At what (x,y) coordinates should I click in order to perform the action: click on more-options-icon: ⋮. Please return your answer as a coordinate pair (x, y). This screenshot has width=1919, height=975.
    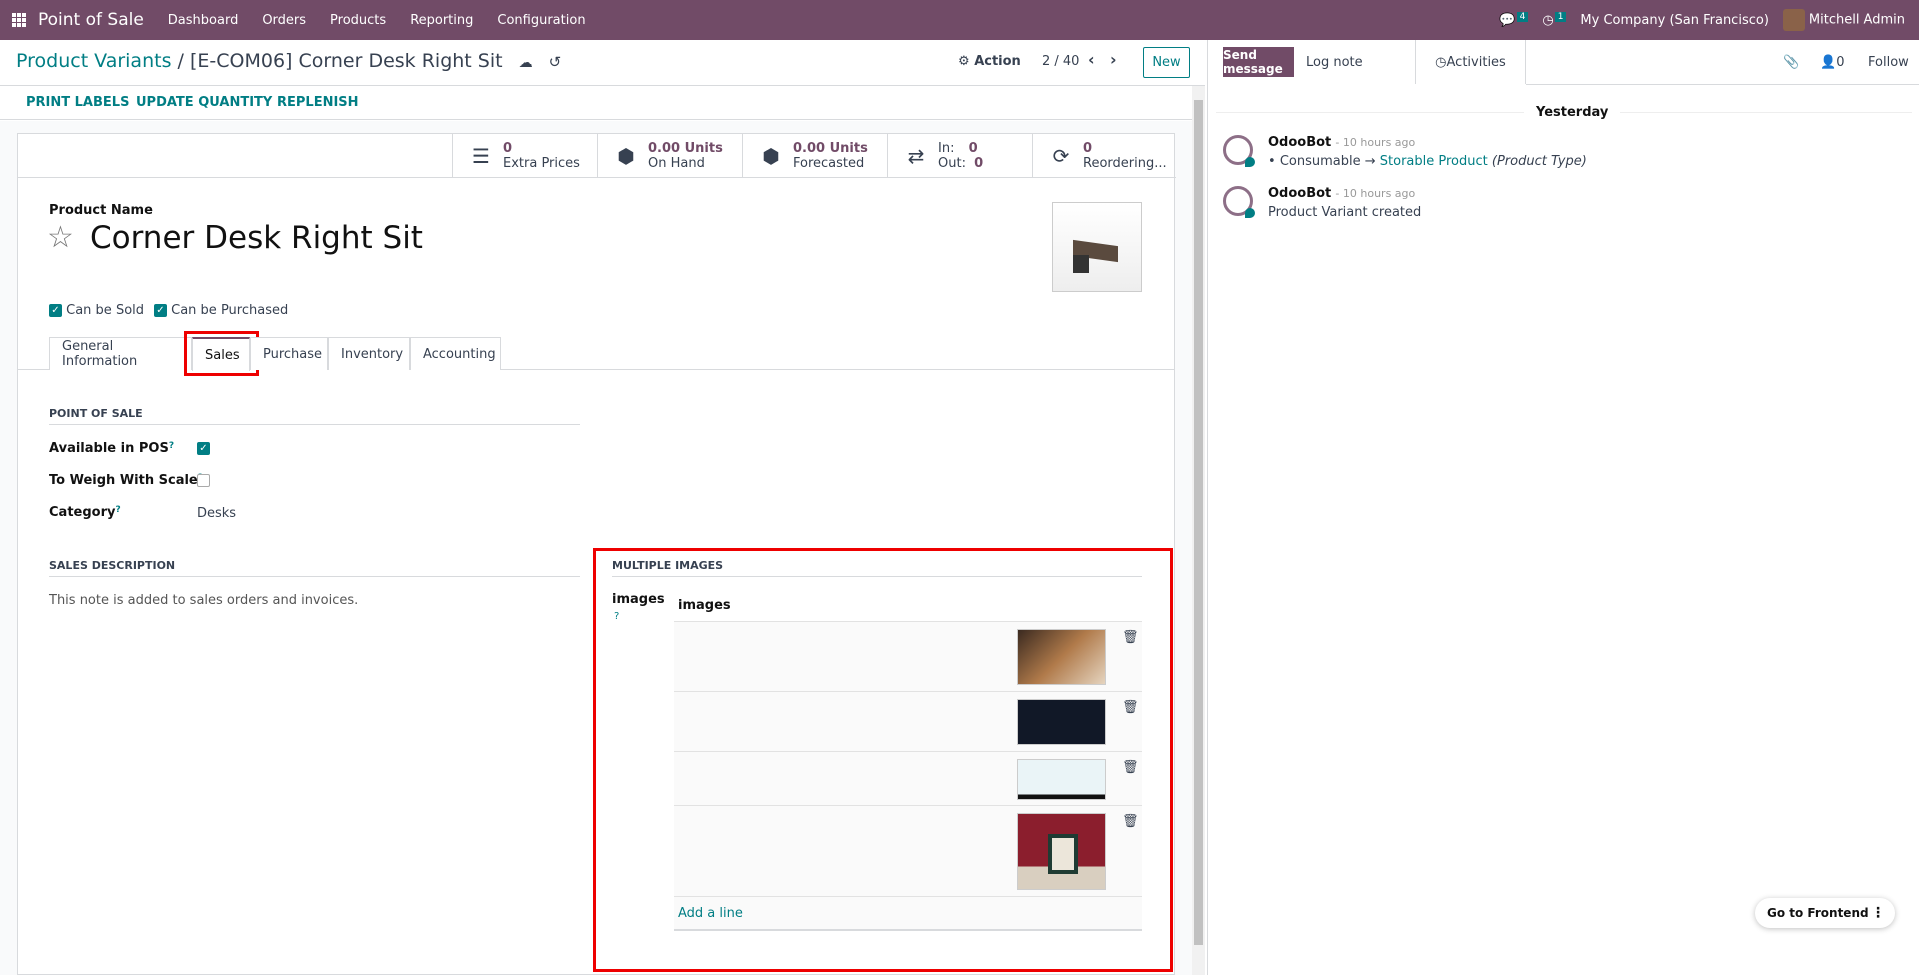
    Looking at the image, I should click on (1878, 913).